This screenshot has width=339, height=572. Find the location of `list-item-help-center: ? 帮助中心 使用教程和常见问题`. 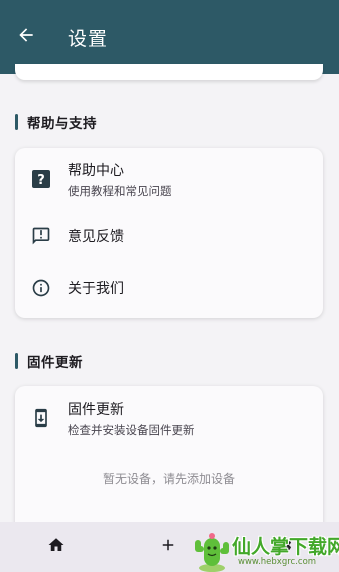

list-item-help-center: ? 帮助中心 使用教程和常见问题 is located at coordinates (169, 179).